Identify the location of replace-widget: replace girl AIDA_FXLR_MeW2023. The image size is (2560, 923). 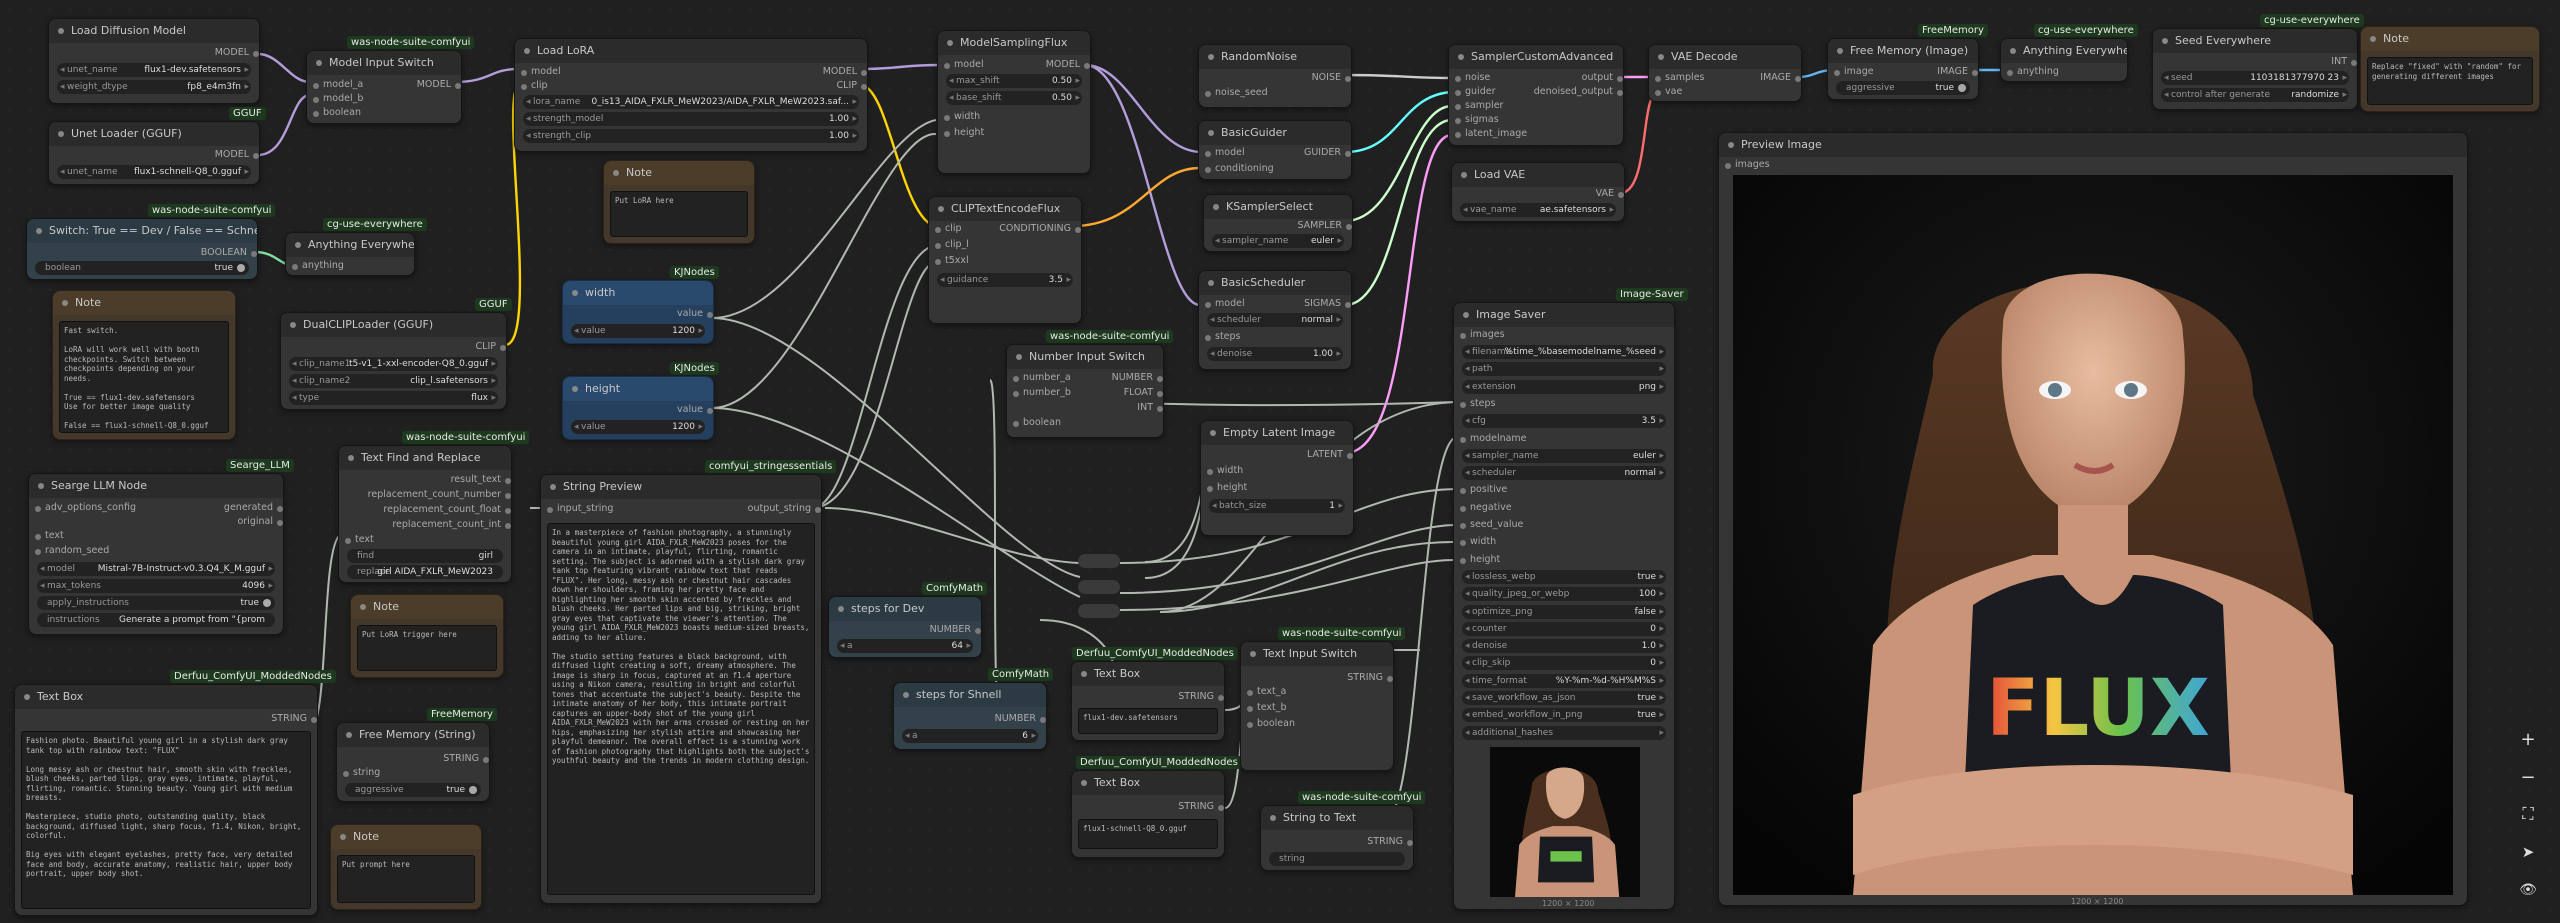
(425, 572).